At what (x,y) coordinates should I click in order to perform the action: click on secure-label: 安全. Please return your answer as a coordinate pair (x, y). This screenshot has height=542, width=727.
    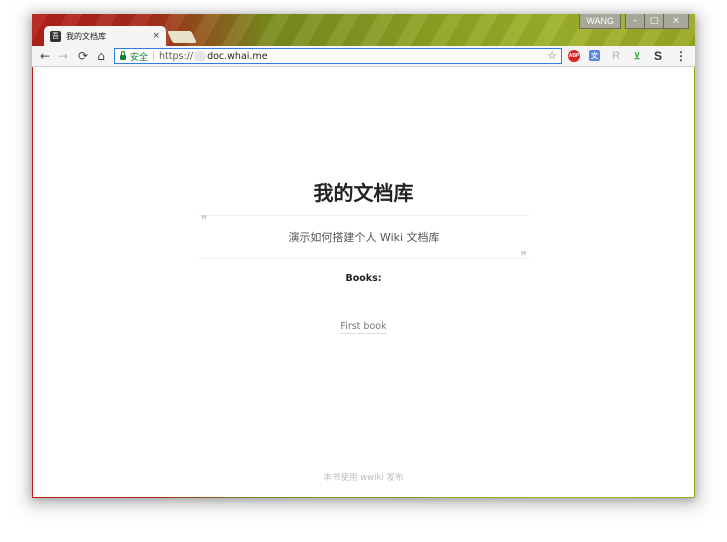
    Looking at the image, I should click on (139, 57).